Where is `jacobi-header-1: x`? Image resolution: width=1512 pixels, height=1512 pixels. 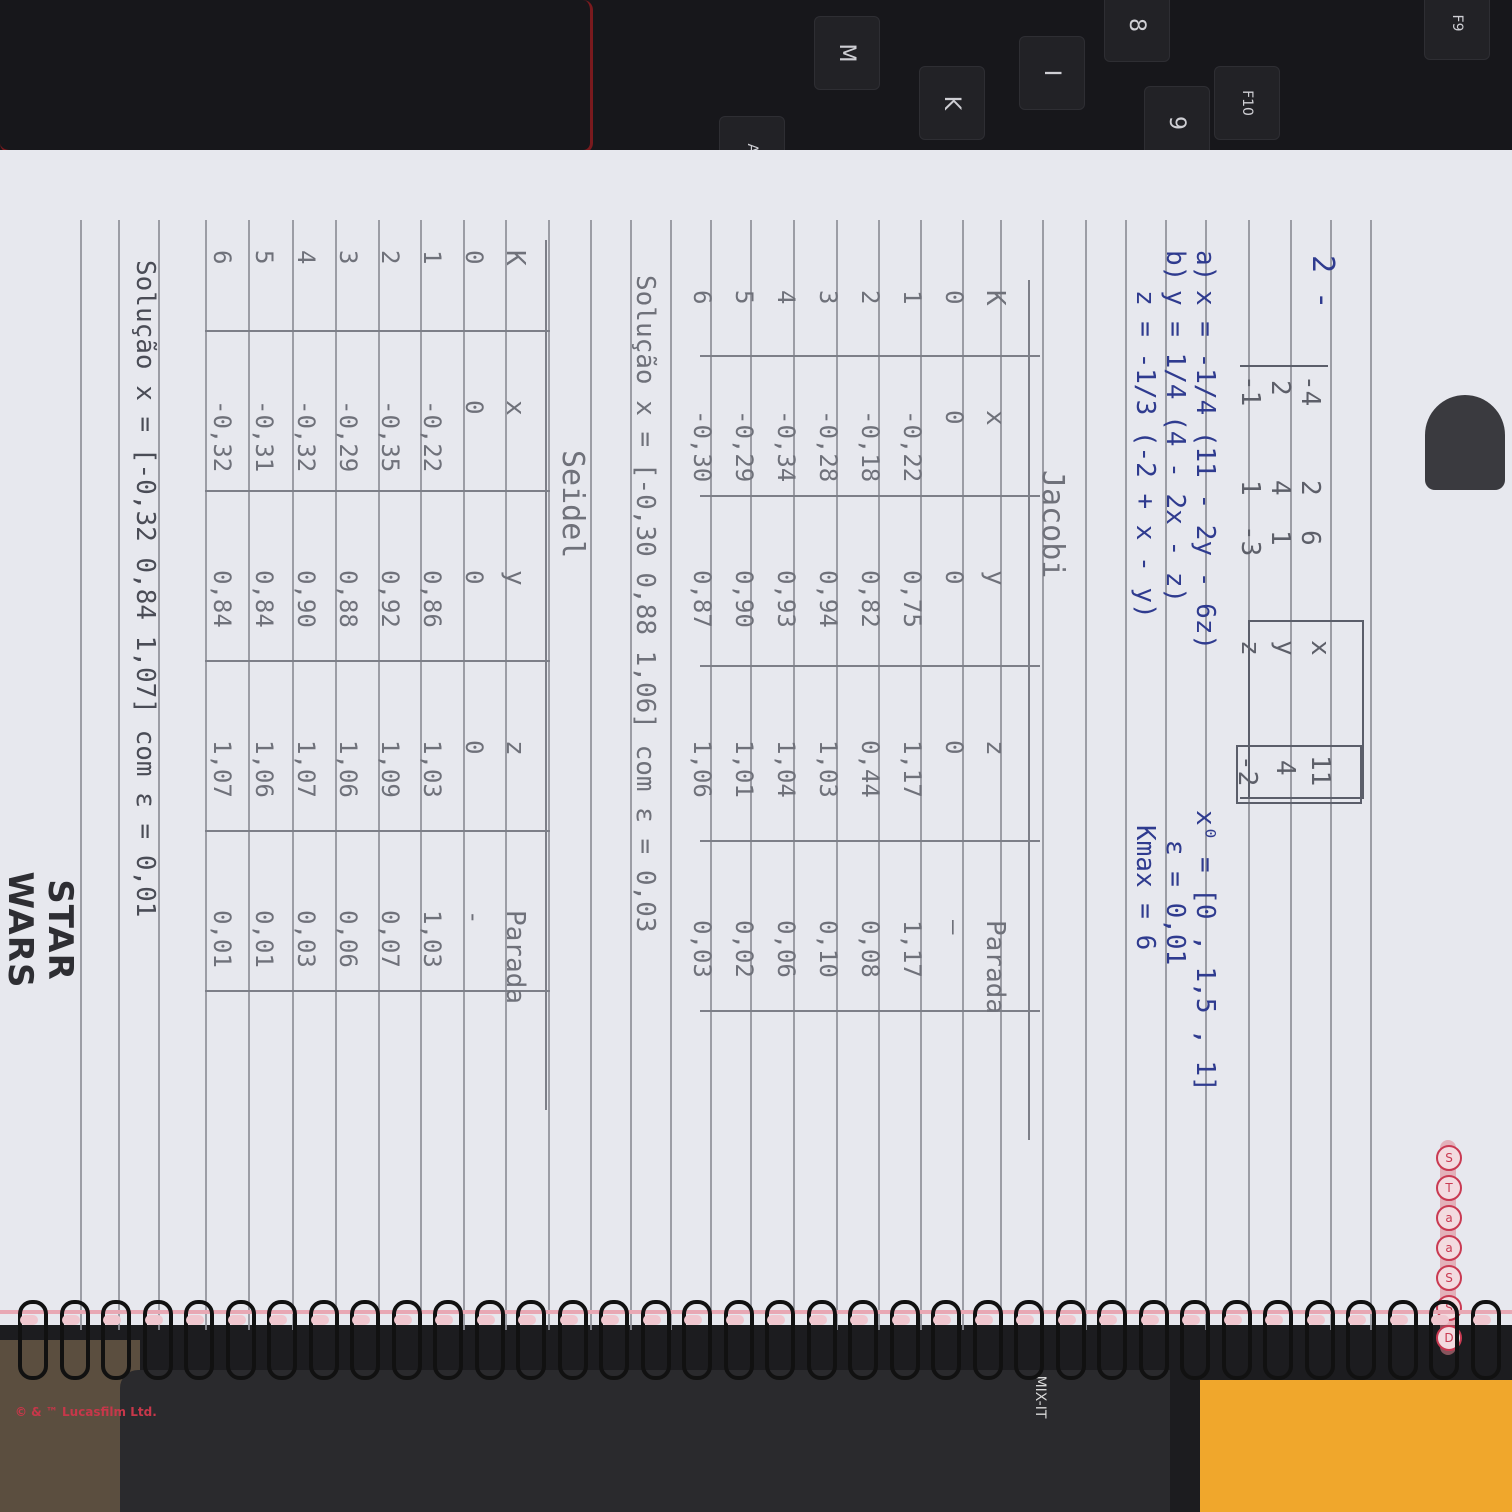 jacobi-header-1: x is located at coordinates (995, 418).